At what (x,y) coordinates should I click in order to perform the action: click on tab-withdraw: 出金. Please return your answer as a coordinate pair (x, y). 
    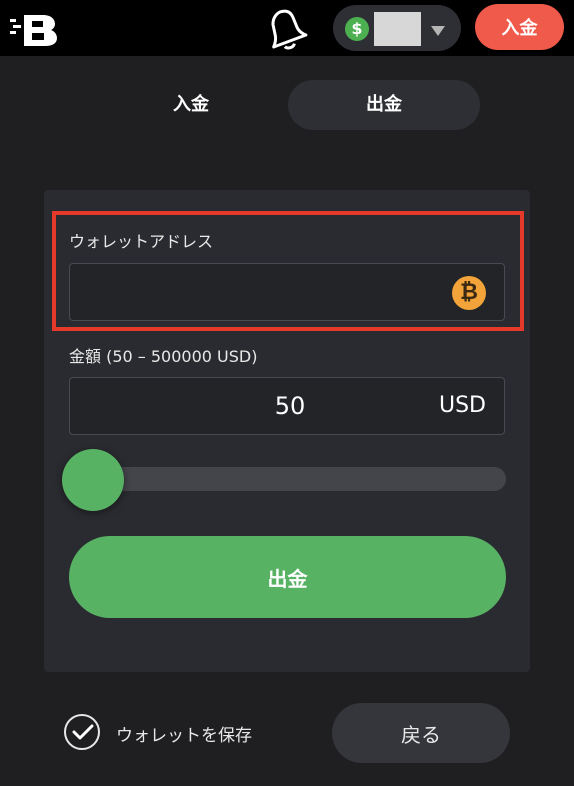
    Looking at the image, I should click on (384, 105).